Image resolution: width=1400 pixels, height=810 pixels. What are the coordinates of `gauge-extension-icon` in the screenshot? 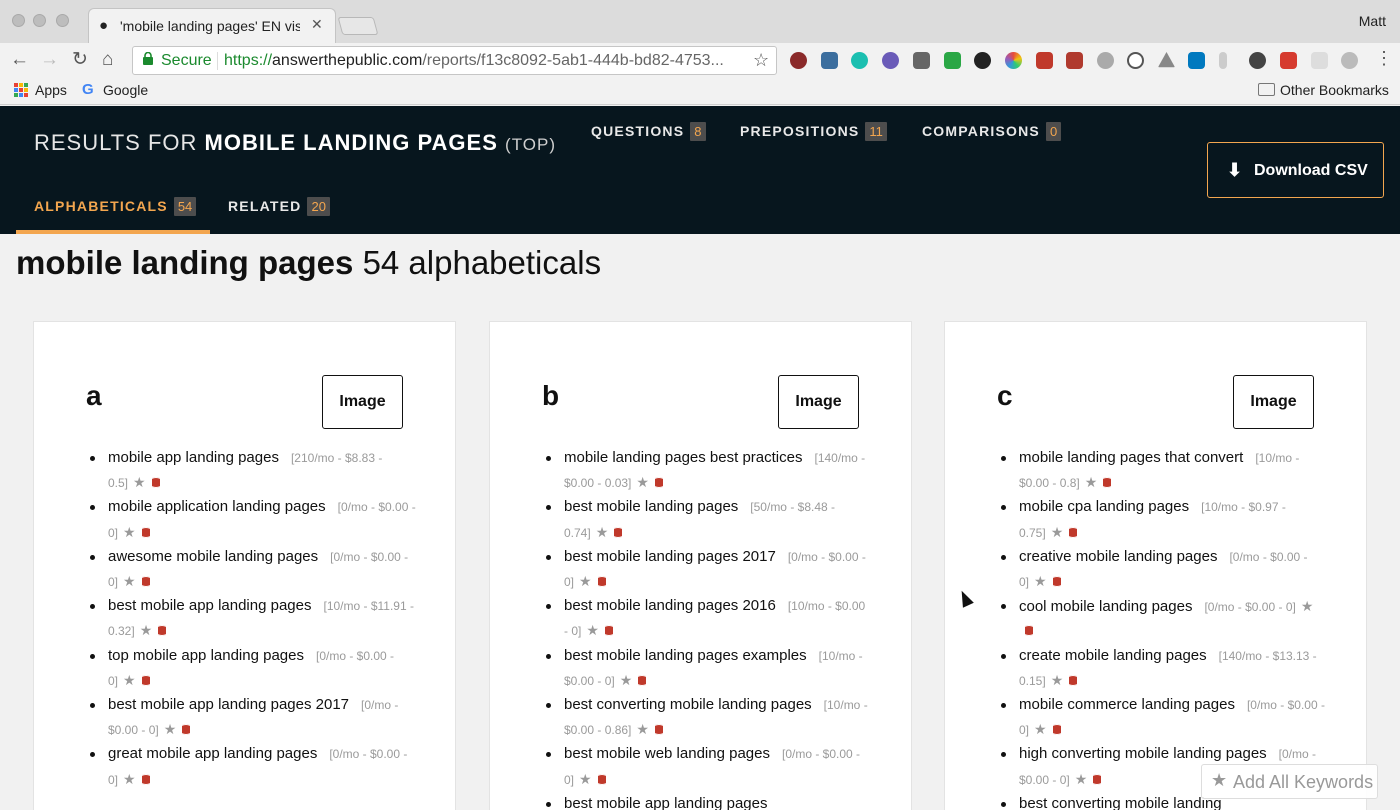 It's located at (982, 60).